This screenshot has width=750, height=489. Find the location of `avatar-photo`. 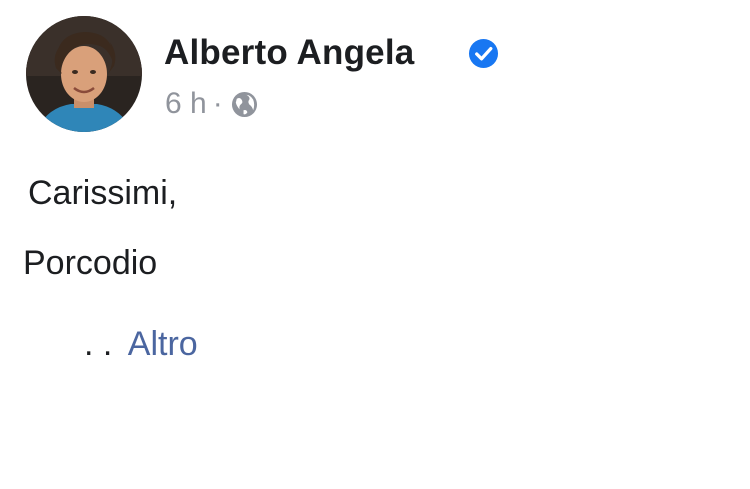

avatar-photo is located at coordinates (84, 74).